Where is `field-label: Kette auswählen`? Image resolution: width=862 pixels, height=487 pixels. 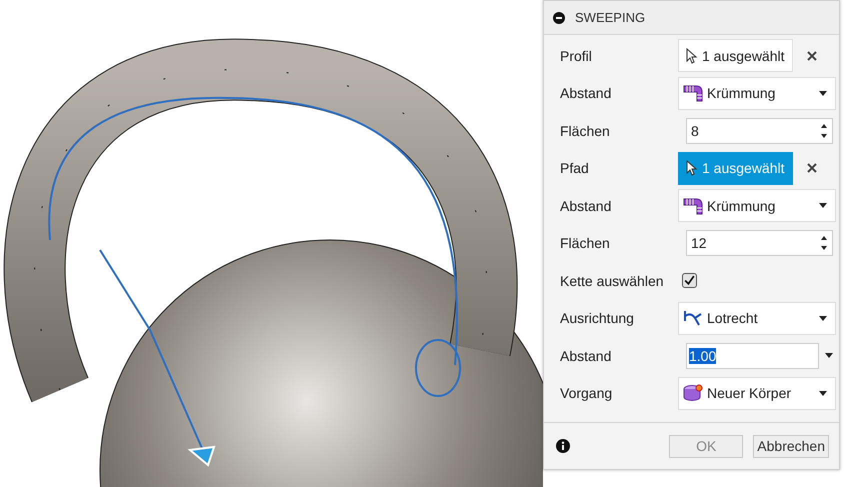
field-label: Kette auswählen is located at coordinates (612, 280).